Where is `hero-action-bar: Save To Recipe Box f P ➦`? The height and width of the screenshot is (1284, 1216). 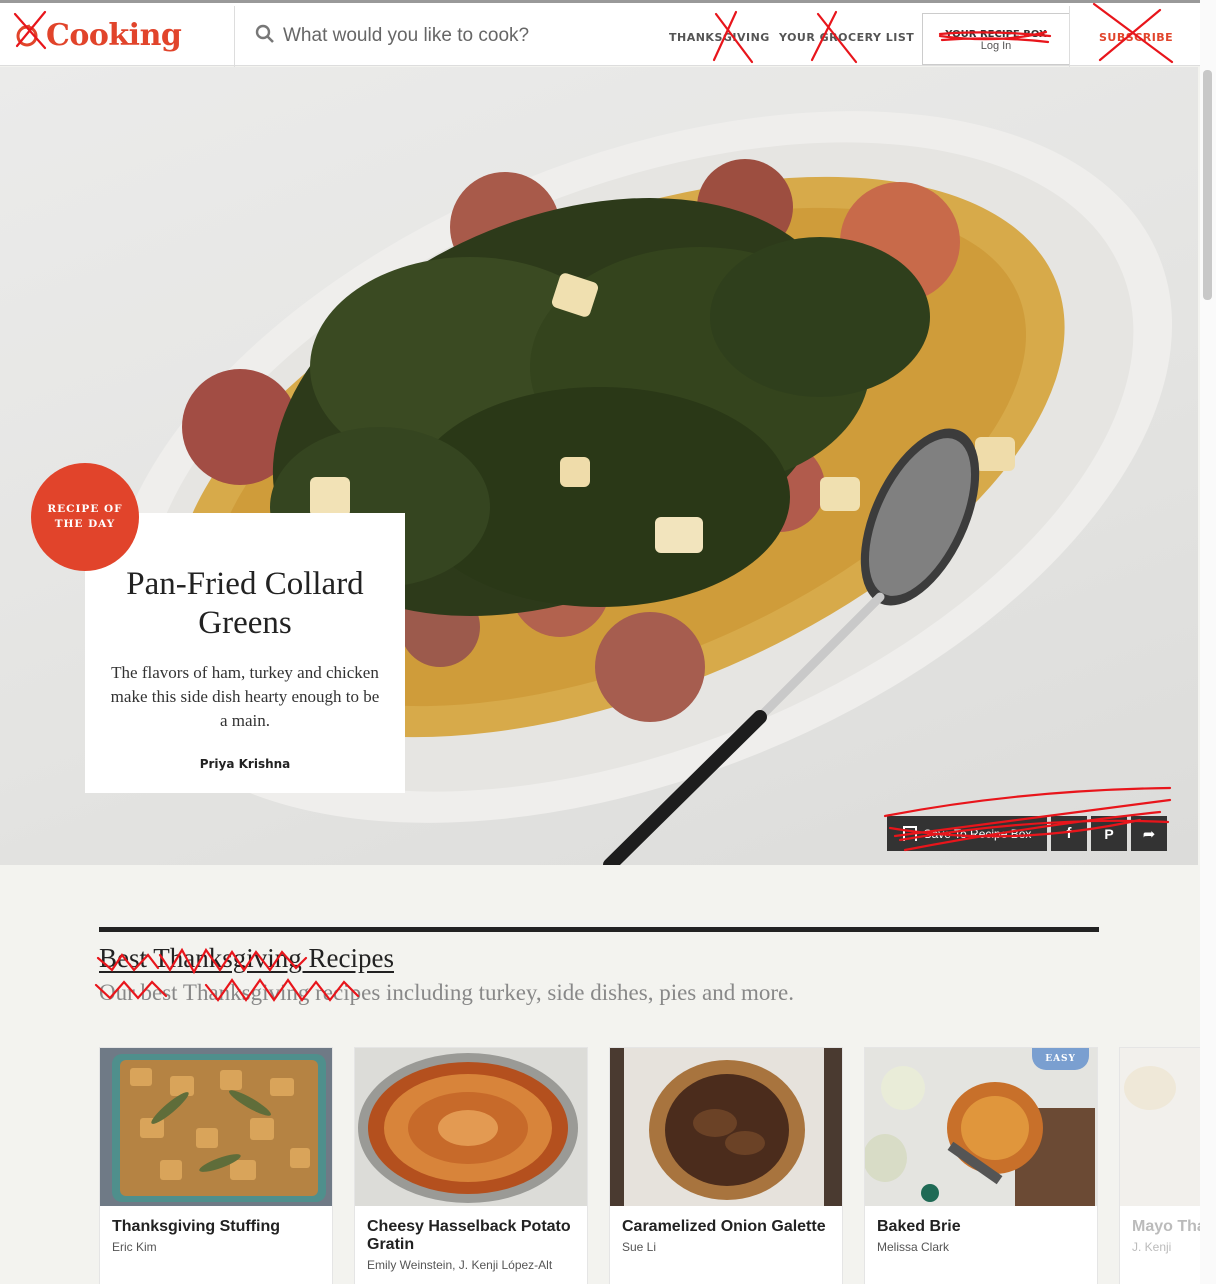 hero-action-bar: Save To Recipe Box f P ➦ is located at coordinates (1027, 833).